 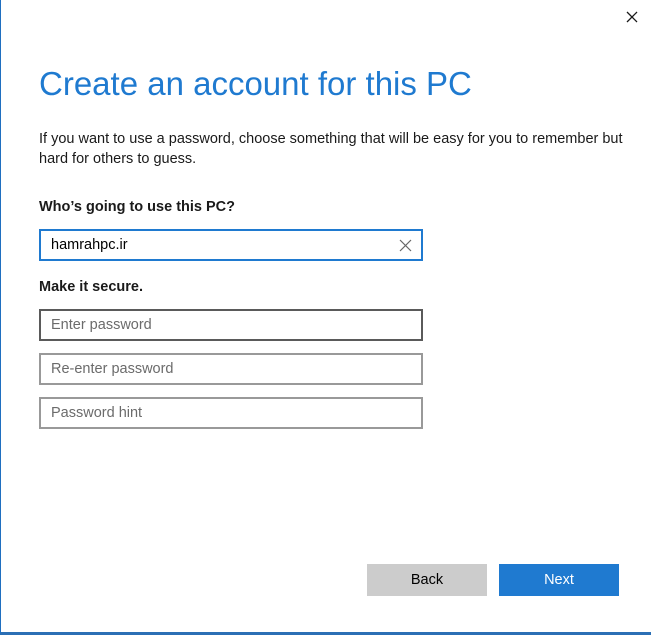 I want to click on back-button: Back, so click(x=427, y=580).